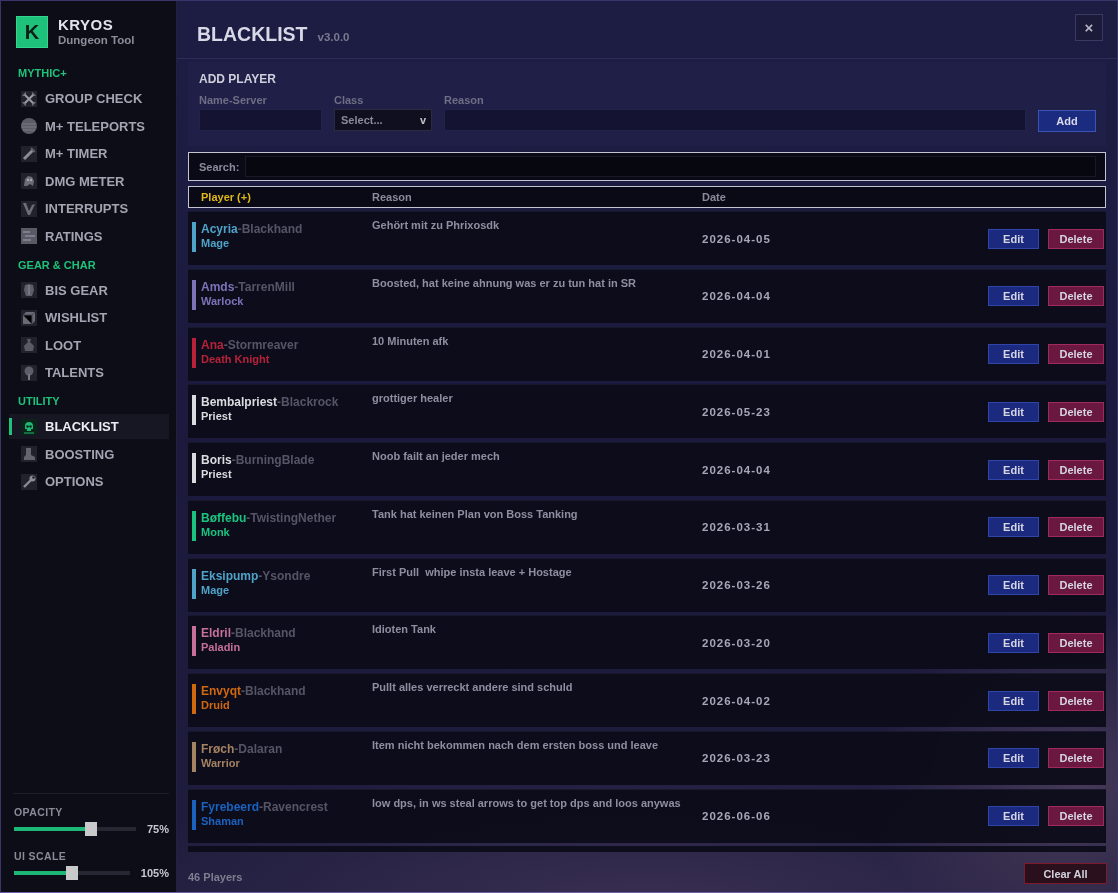 The width and height of the screenshot is (1118, 893). I want to click on class-dropdown: Select... v, so click(383, 120).